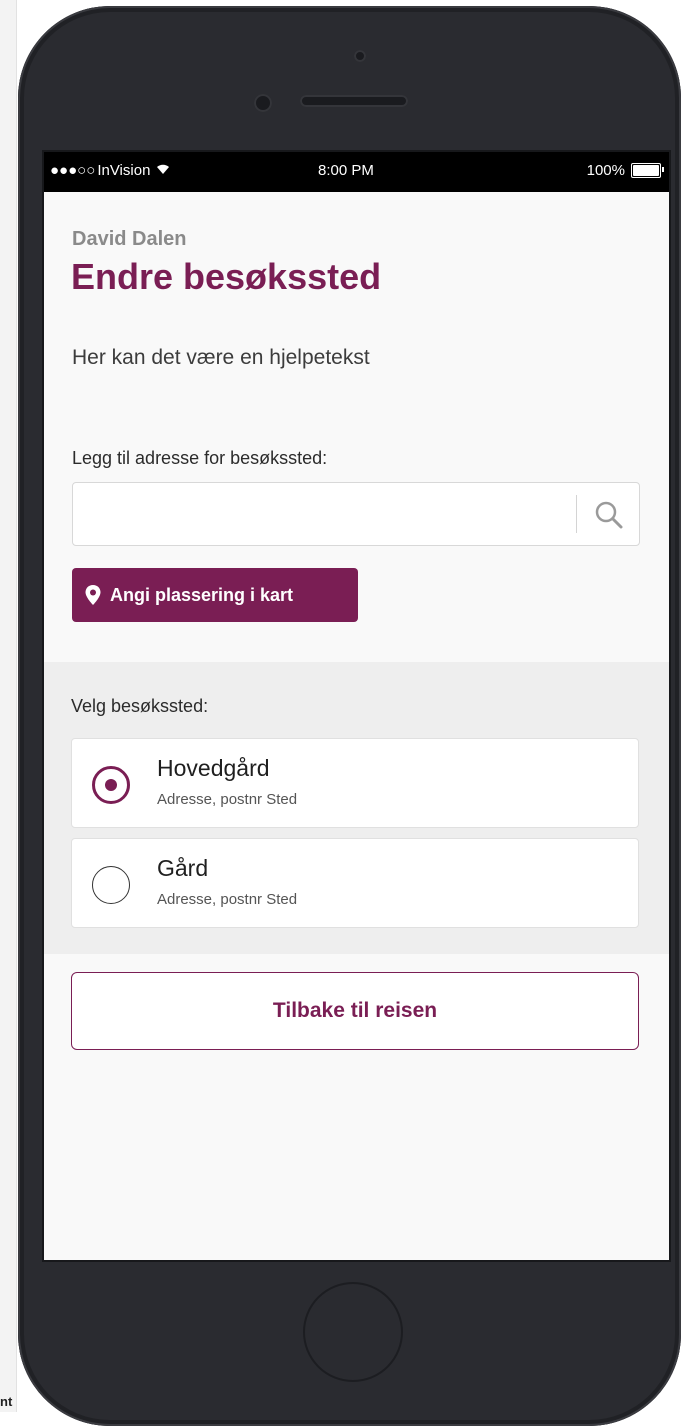 This screenshot has width=681, height=1426. What do you see at coordinates (609, 515) in the screenshot?
I see `search-icon` at bounding box center [609, 515].